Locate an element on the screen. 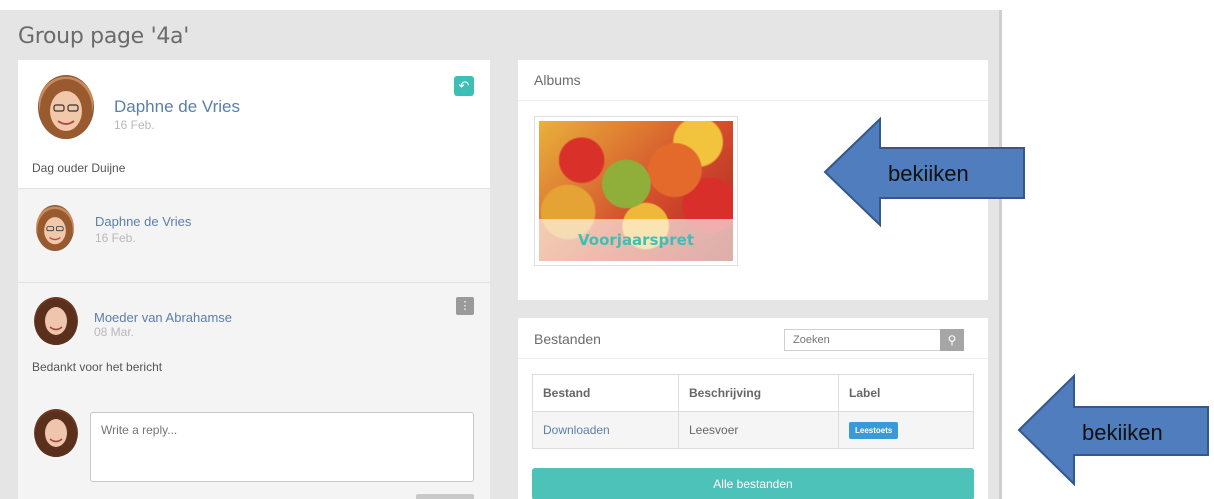  comment-author: Daphne de Vries is located at coordinates (143, 221).